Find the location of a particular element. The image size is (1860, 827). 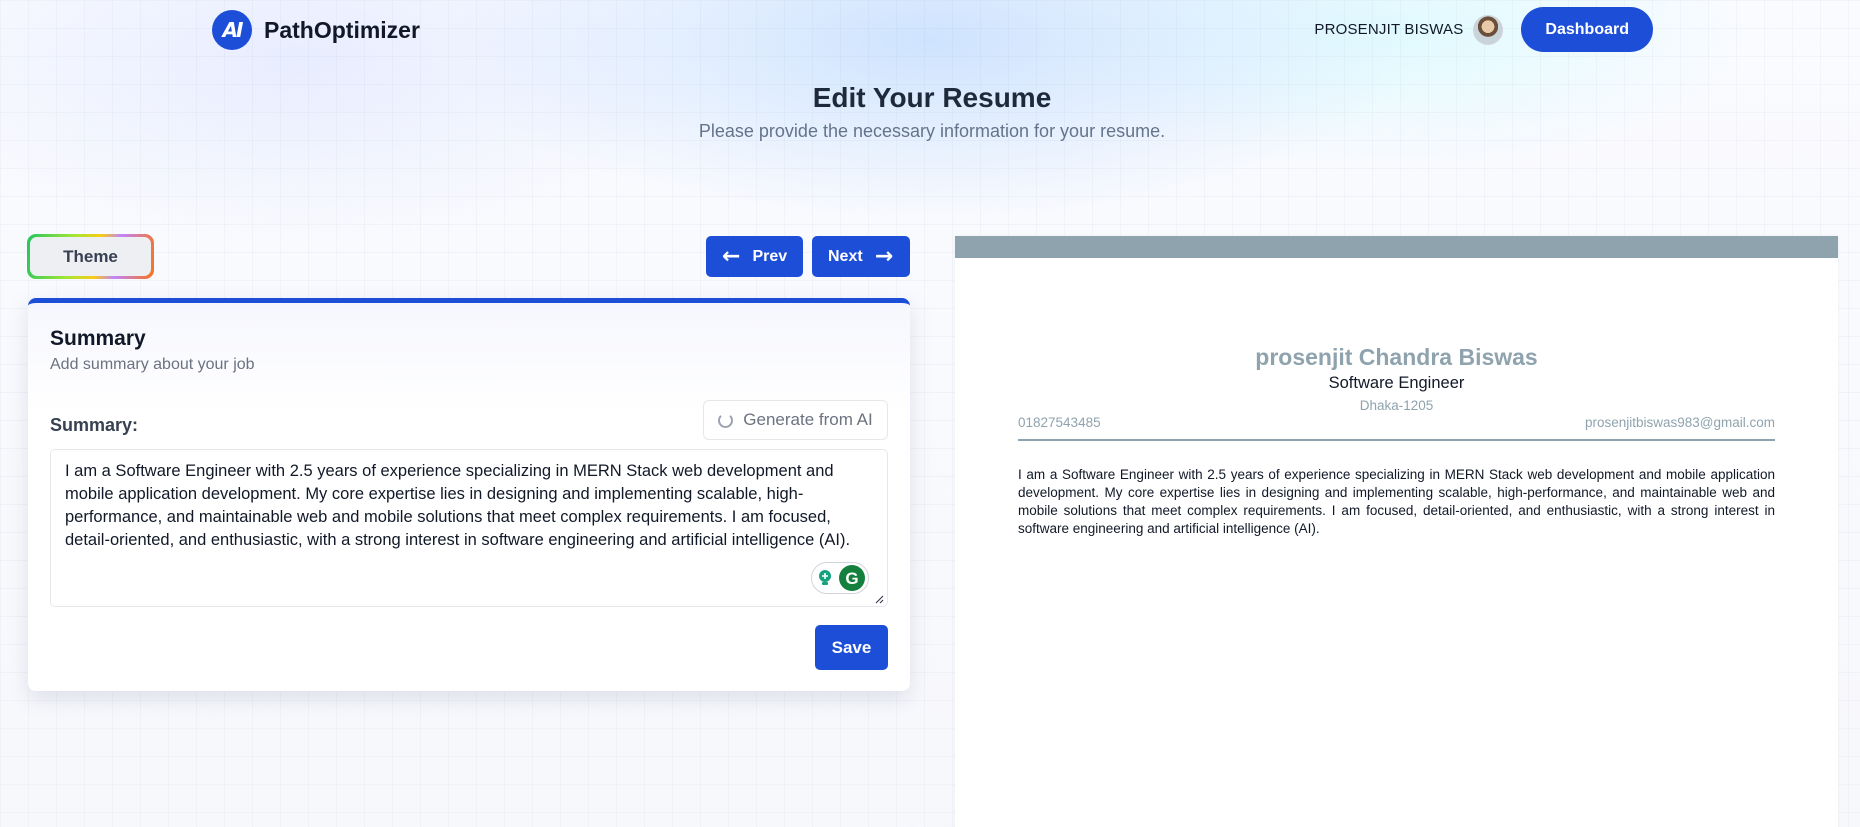

next-label: Next is located at coordinates (845, 256).